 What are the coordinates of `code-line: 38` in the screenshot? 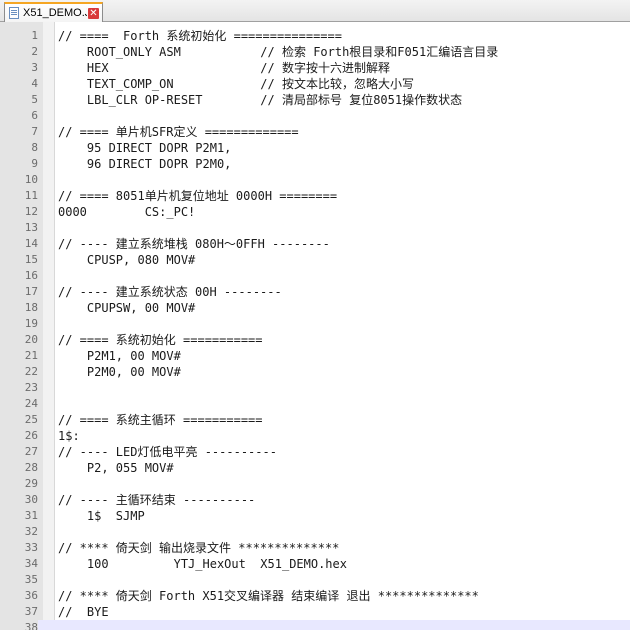 It's located at (315, 625).